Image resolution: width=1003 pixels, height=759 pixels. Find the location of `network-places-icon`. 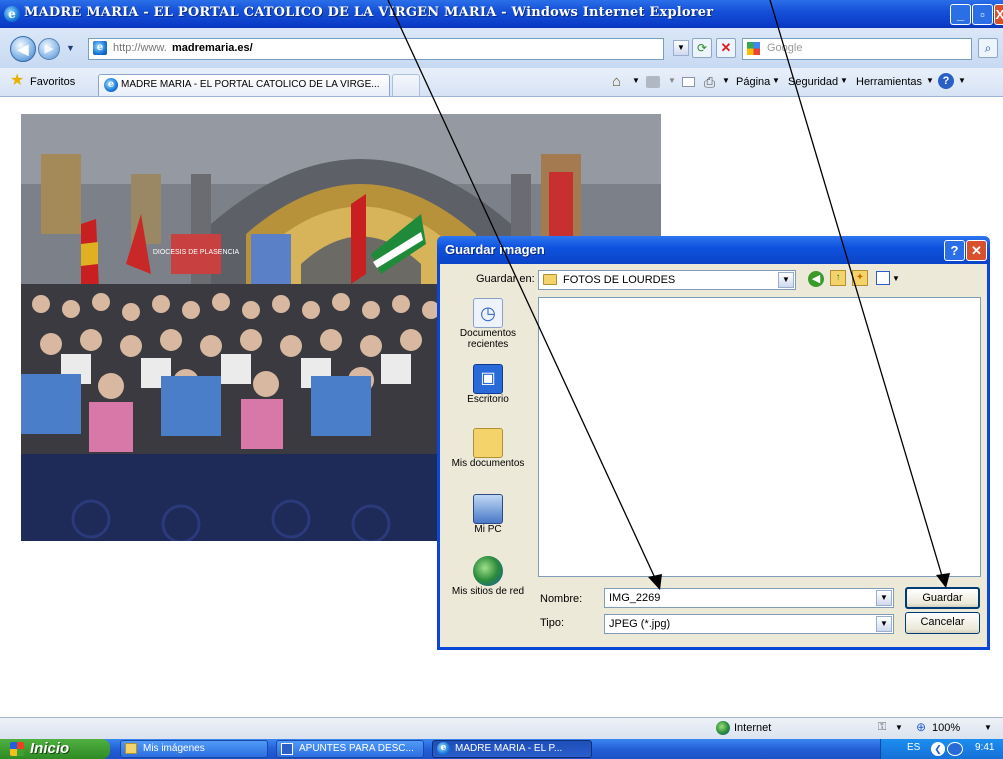

network-places-icon is located at coordinates (488, 571).